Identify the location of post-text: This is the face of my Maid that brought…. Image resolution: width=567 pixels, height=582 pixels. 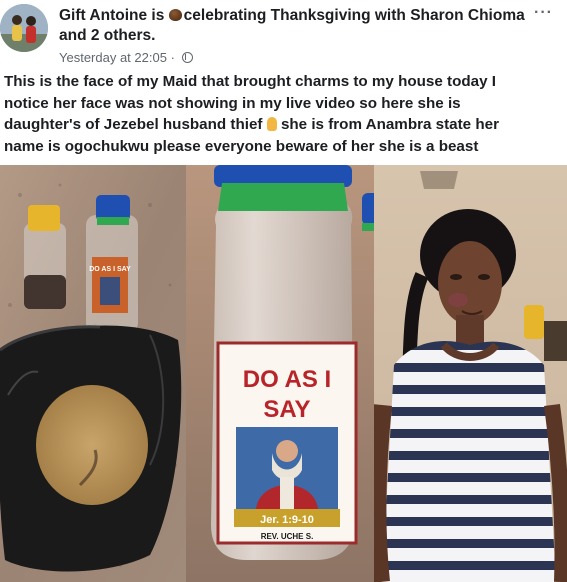
(284, 114).